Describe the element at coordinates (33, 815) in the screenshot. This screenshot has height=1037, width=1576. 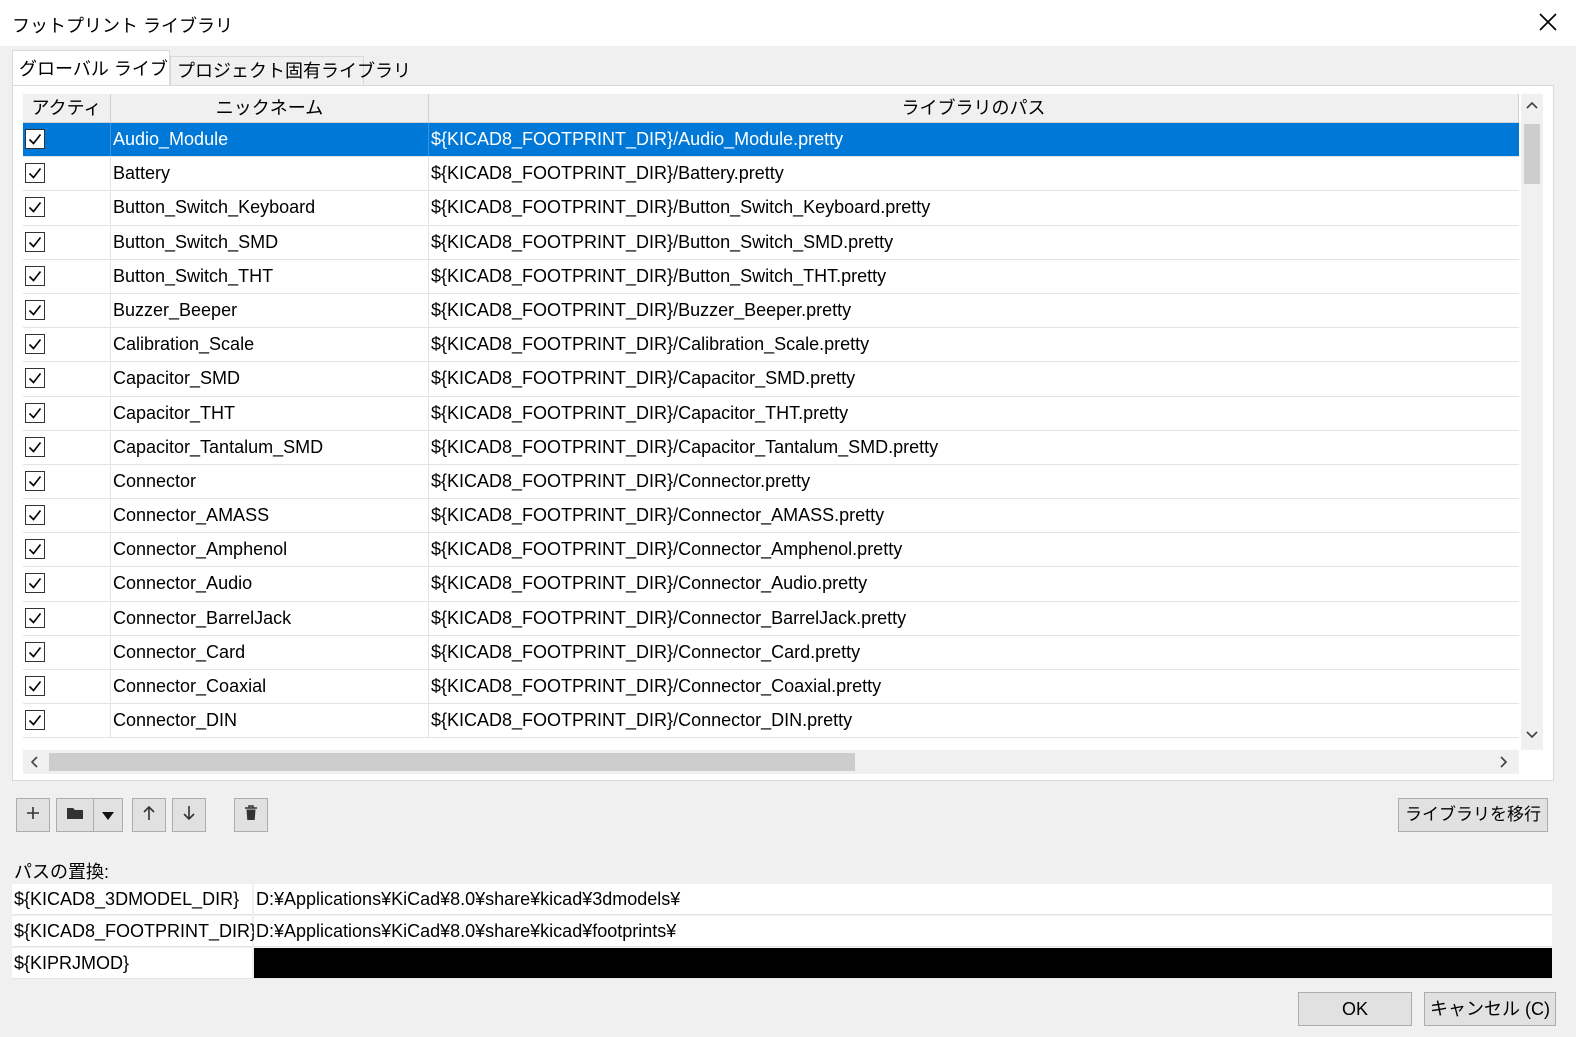
I see `add-library-button` at that location.